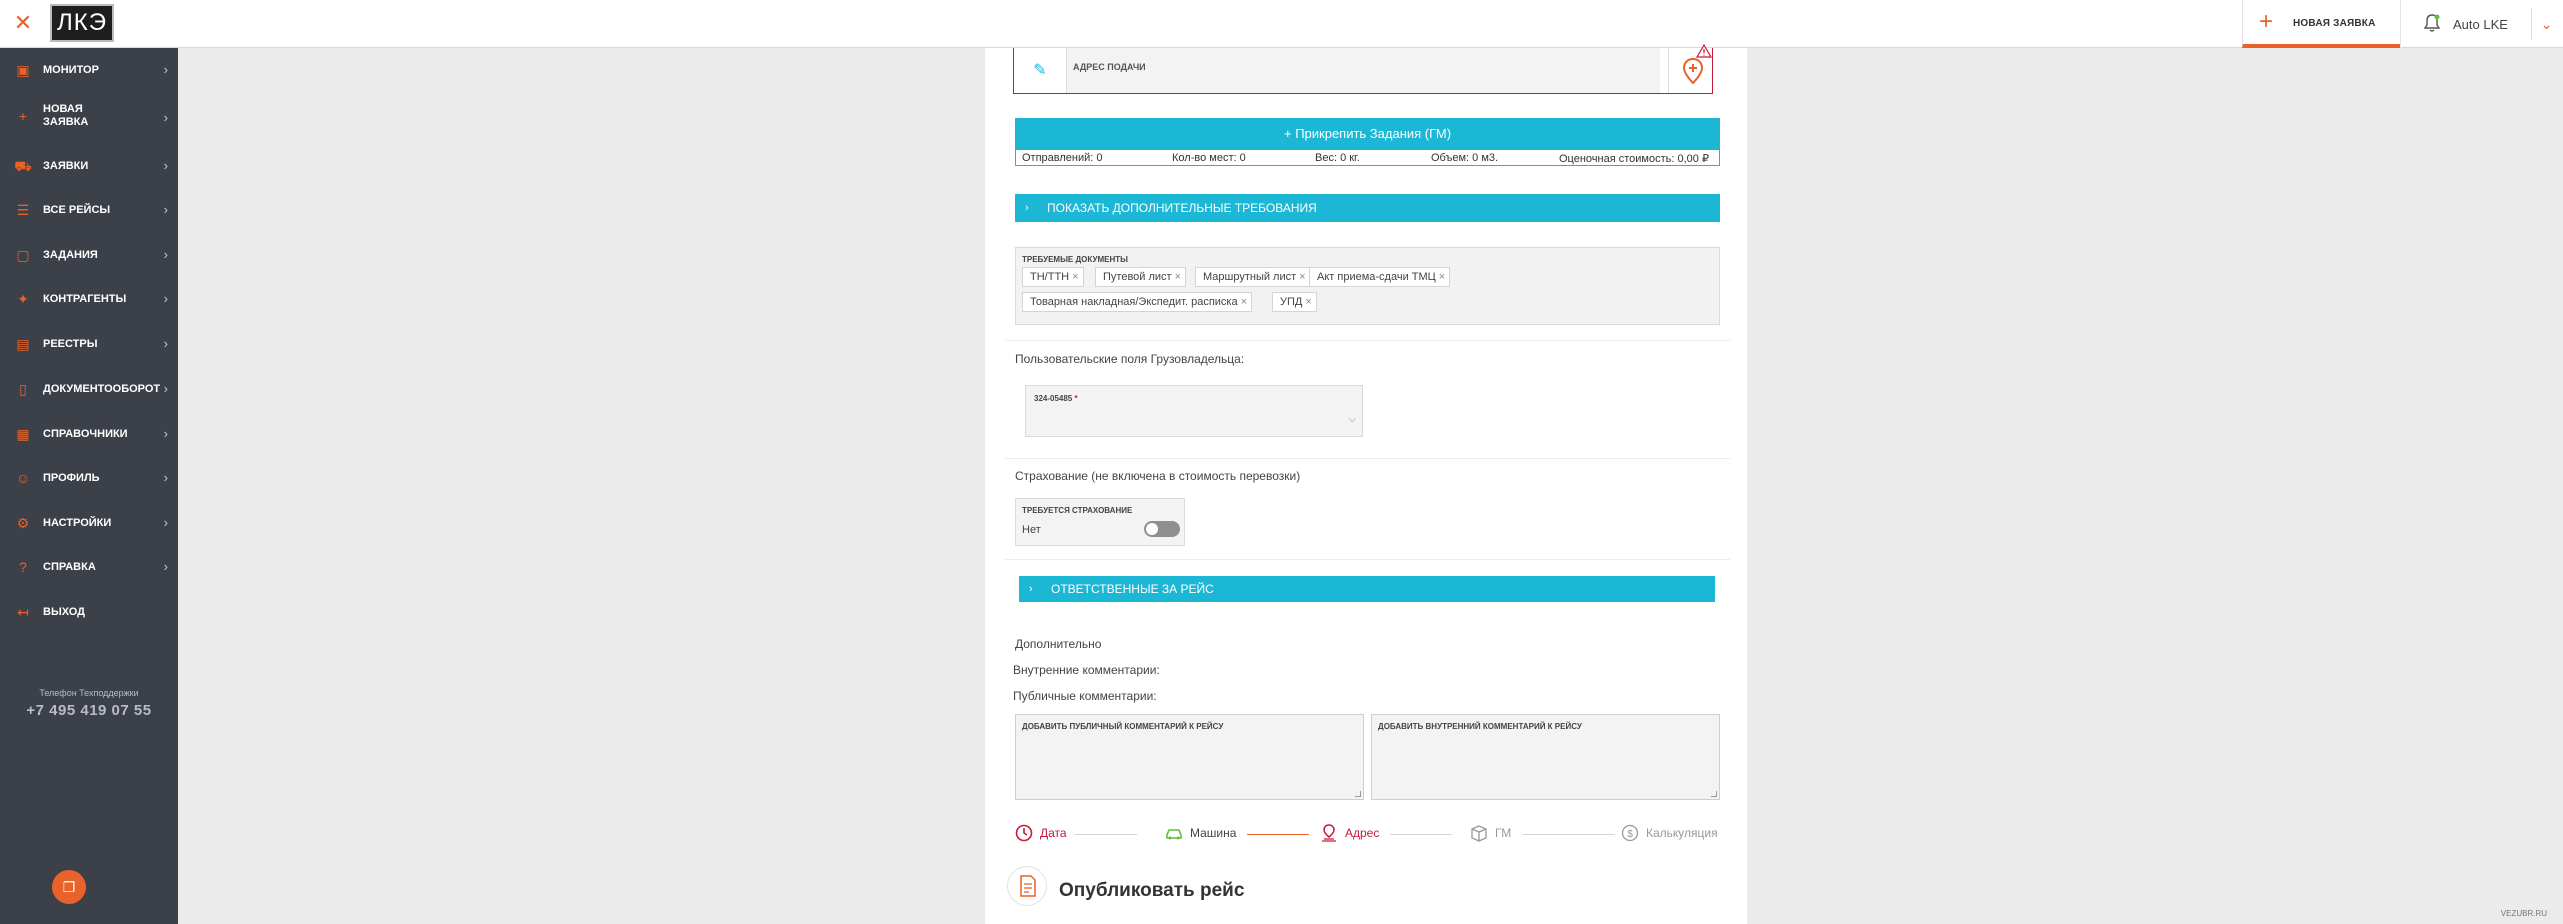 This screenshot has width=2563, height=924. What do you see at coordinates (77, 523) in the screenshot?
I see `sidebar-item-label: НАСТРОЙКИ` at bounding box center [77, 523].